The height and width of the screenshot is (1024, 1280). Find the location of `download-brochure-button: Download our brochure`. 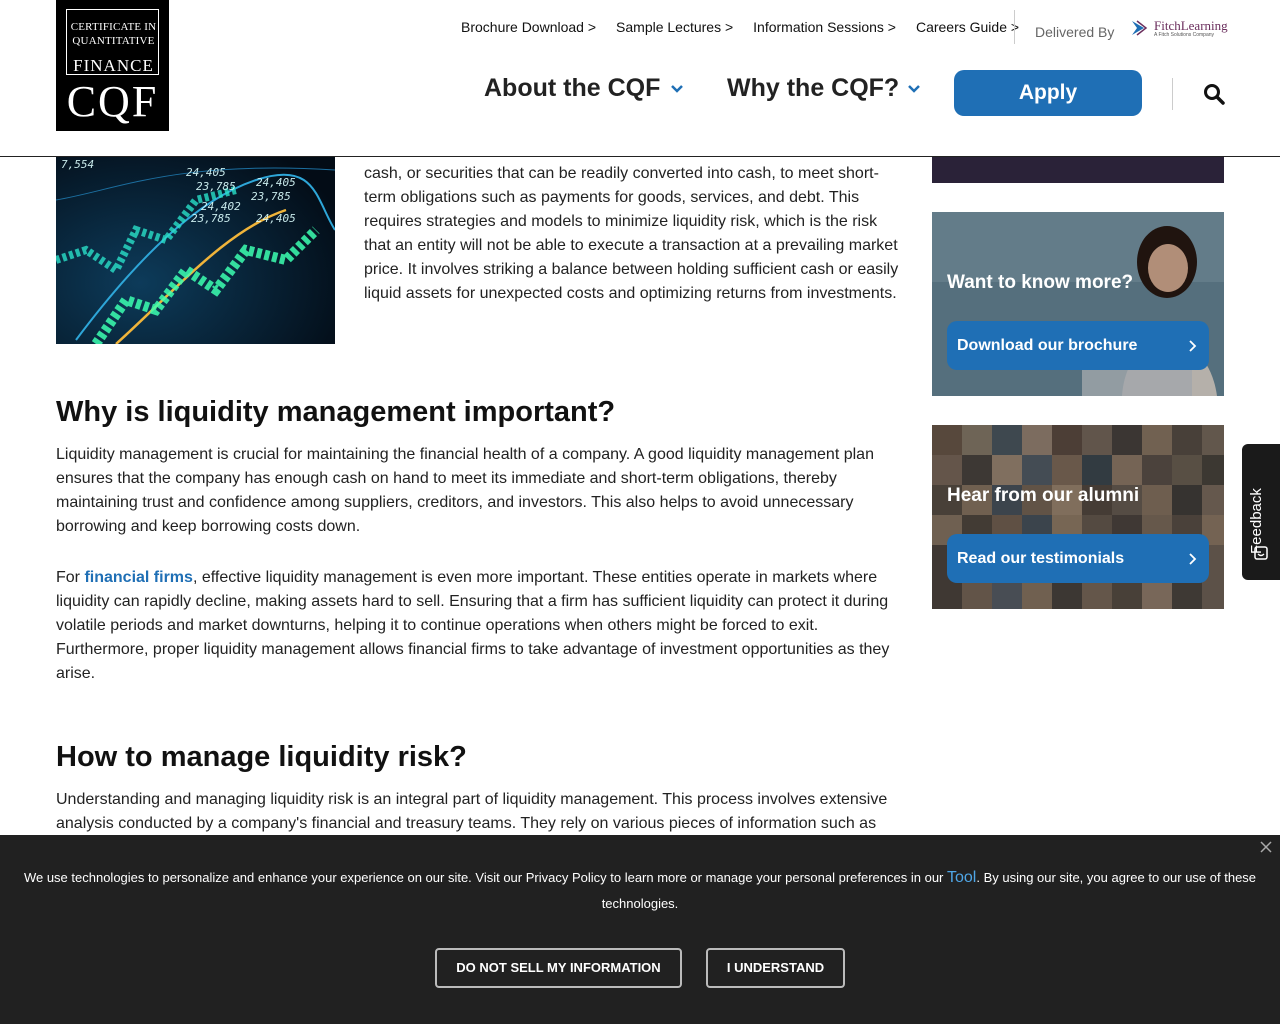

download-brochure-button: Download our brochure is located at coordinates (1078, 345).